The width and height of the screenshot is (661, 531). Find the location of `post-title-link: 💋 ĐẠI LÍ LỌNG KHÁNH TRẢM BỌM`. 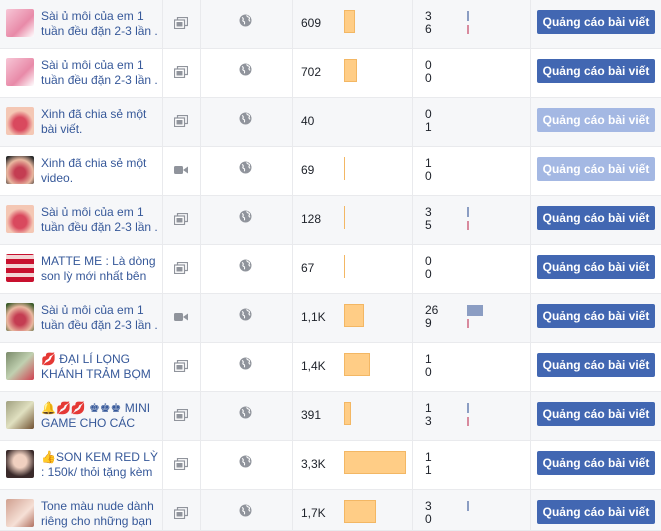

post-title-link: 💋 ĐẠI LÍ LỌNG KHÁNH TRẢM BỌM is located at coordinates (100, 367).